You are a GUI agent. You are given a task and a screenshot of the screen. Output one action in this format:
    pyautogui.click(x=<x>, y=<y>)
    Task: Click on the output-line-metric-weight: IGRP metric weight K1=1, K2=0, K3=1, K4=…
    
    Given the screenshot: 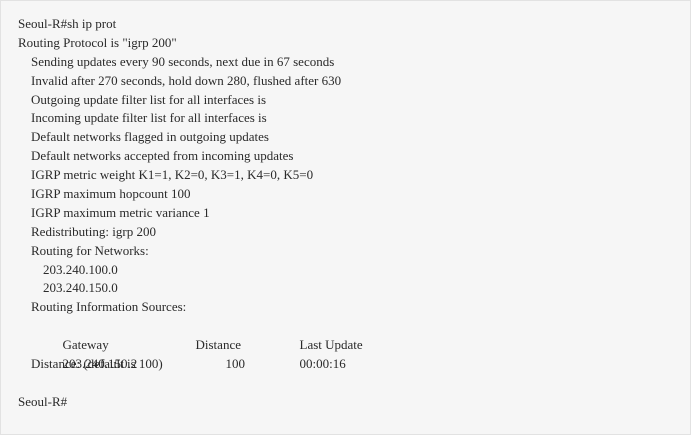 What is the action you would take?
    pyautogui.click(x=172, y=175)
    